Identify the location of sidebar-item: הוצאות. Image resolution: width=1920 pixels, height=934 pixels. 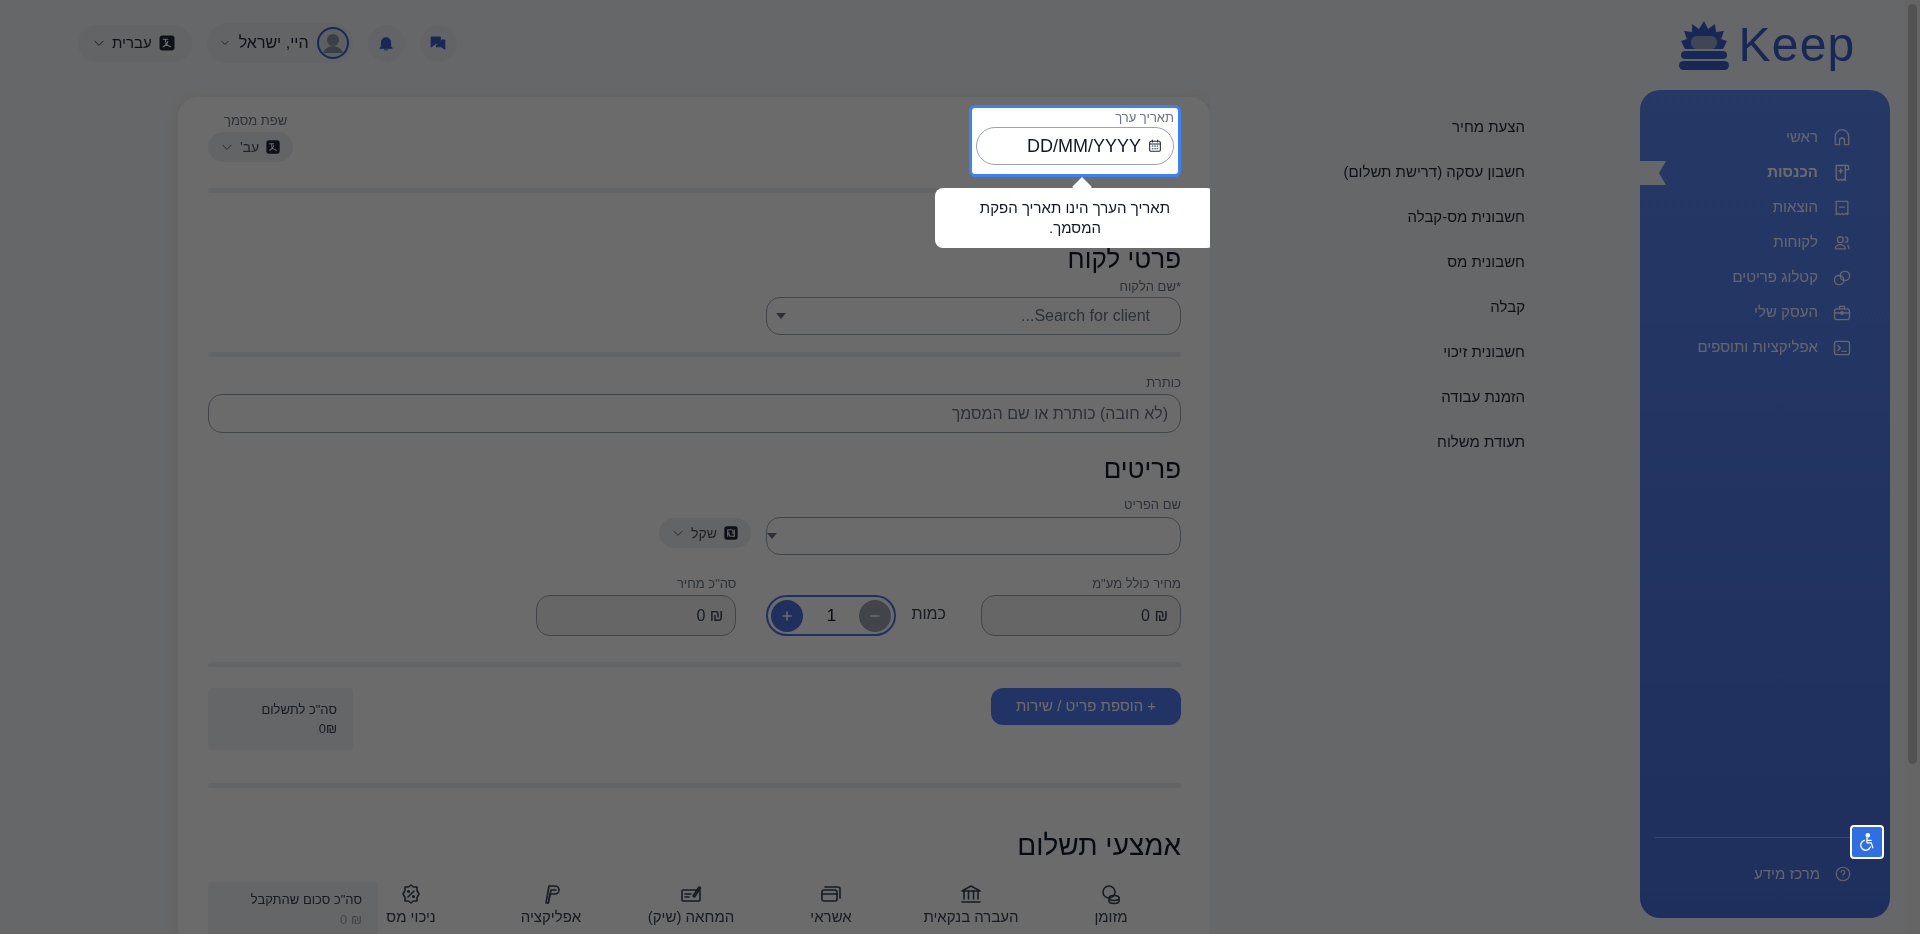
(1812, 207).